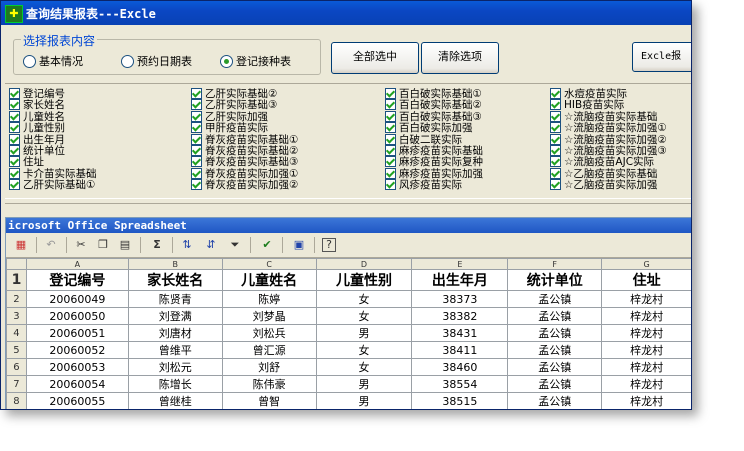  I want to click on sort-ascending-icon: ⇅, so click(187, 245).